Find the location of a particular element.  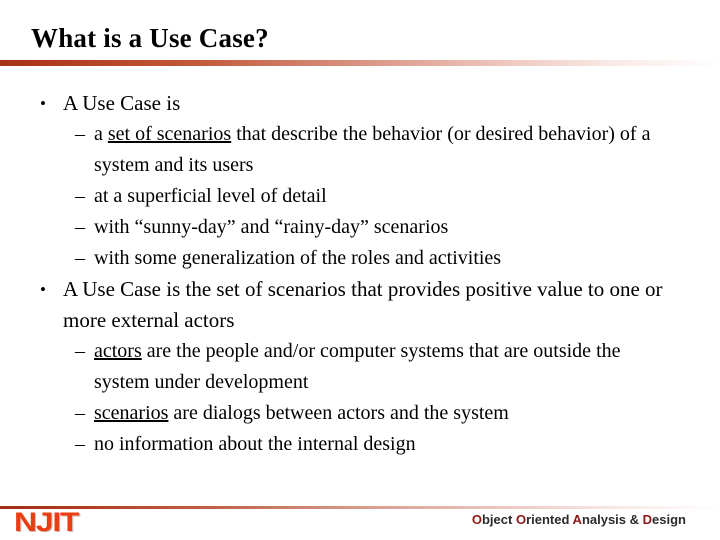

footer-course-text: nalysis & is located at coordinates (612, 519).